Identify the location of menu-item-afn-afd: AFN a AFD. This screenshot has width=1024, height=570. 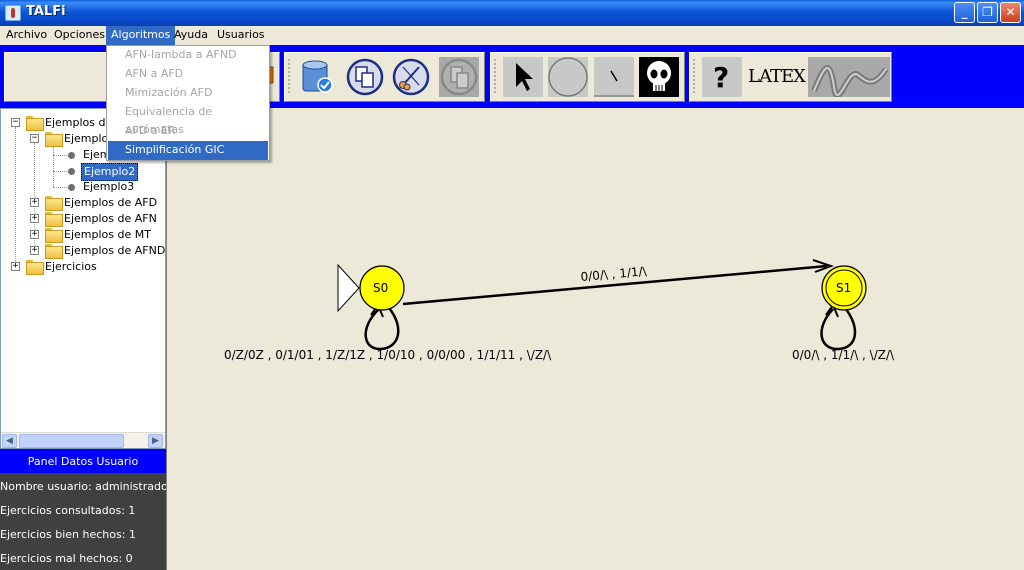
(188, 74).